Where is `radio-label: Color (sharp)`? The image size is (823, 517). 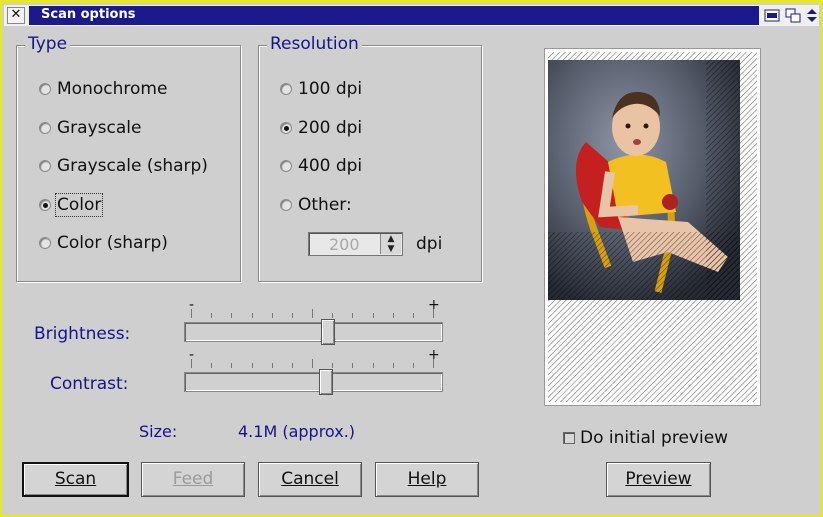
radio-label: Color (sharp) is located at coordinates (112, 243).